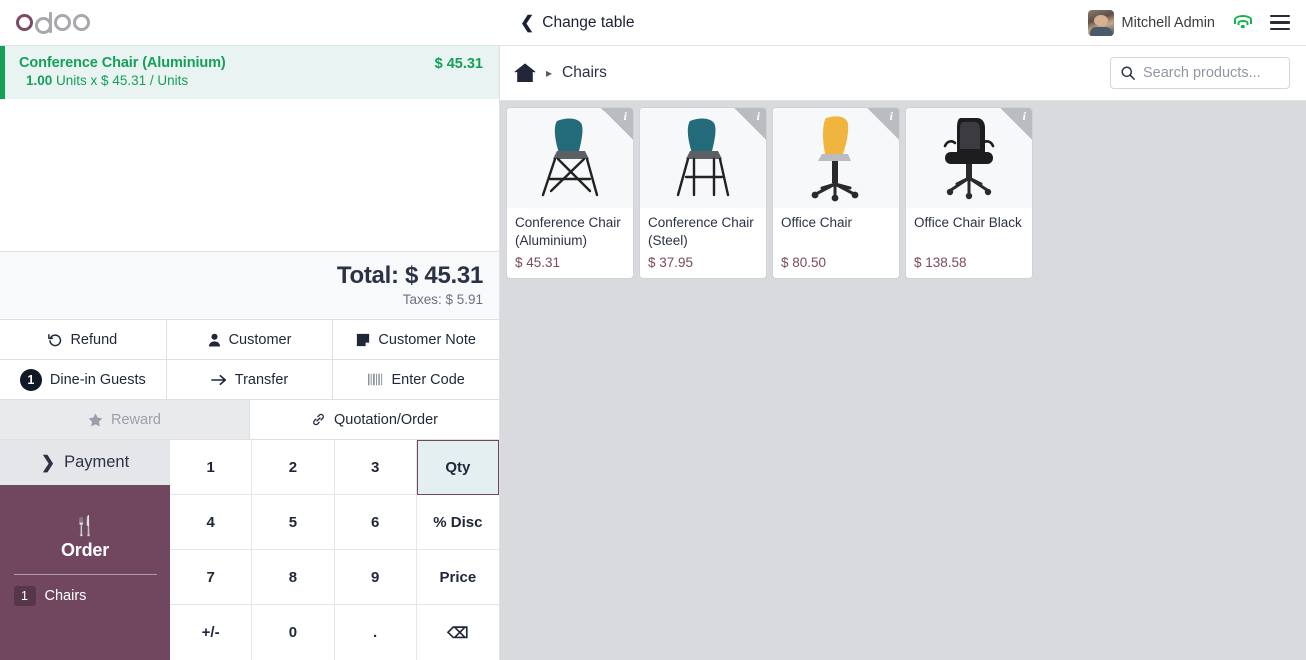 The height and width of the screenshot is (660, 1306). What do you see at coordinates (560, 73) in the screenshot?
I see `breadcrumb: ▸ Chairs` at bounding box center [560, 73].